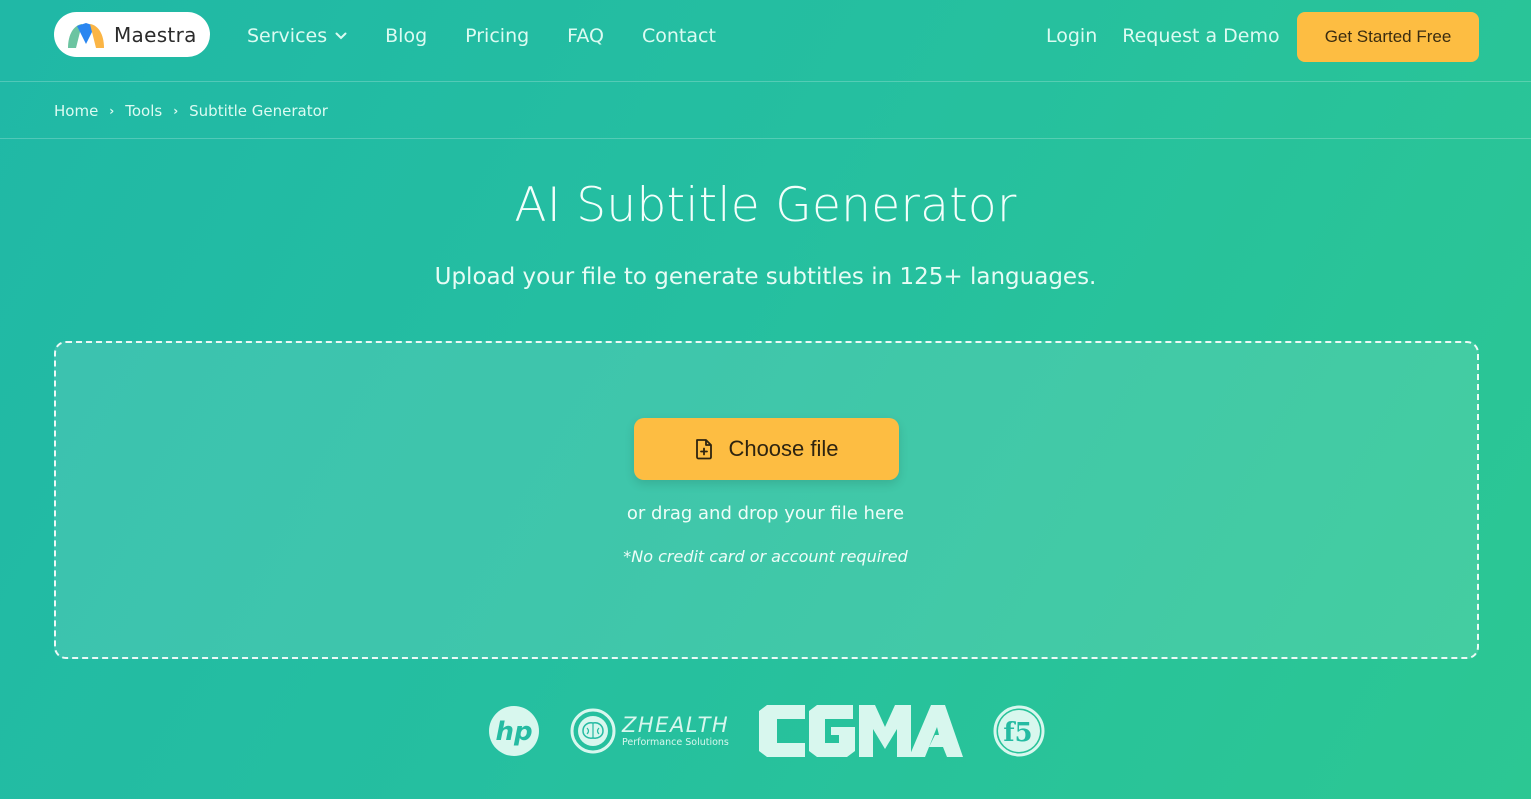 The width and height of the screenshot is (1531, 799). Describe the element at coordinates (679, 36) in the screenshot. I see `nav-contact: Contact` at that location.